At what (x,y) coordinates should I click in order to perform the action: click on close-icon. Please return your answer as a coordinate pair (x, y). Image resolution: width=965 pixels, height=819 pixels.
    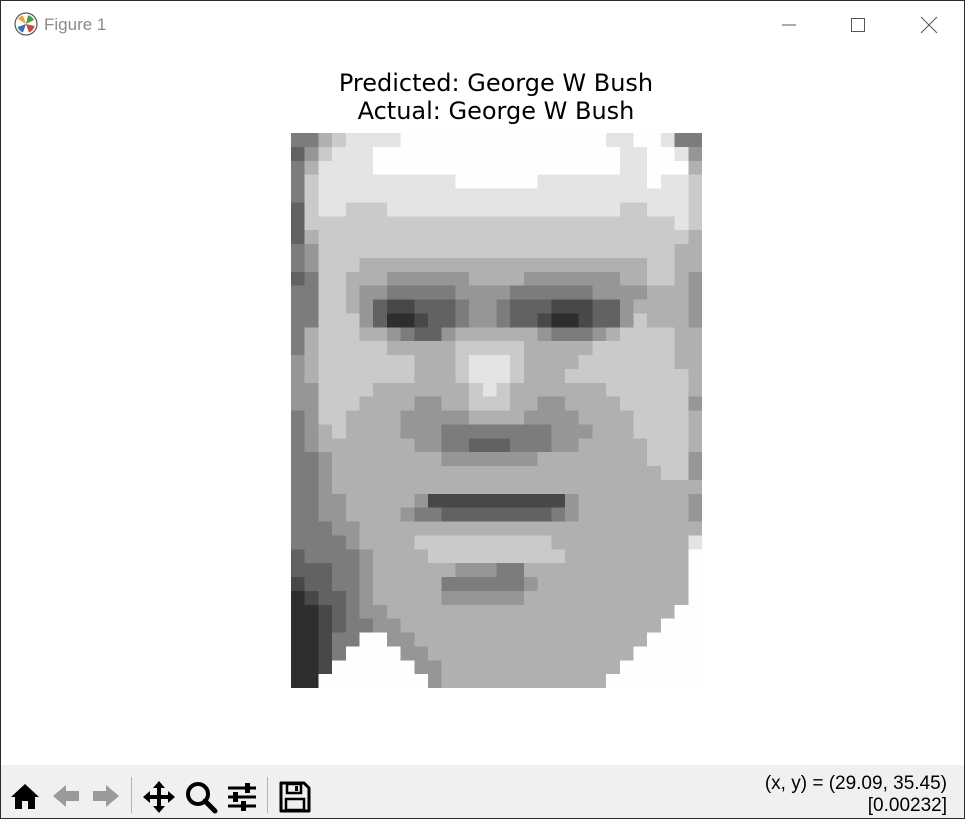
    Looking at the image, I should click on (929, 25).